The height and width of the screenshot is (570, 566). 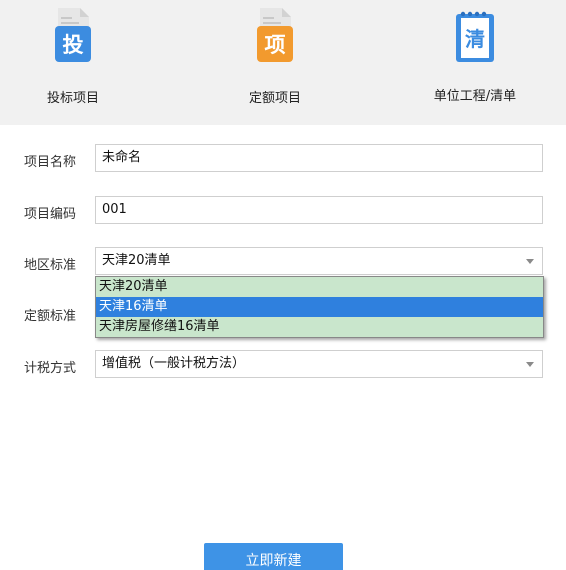 I want to click on quota-document-icon: 项, so click(x=275, y=35).